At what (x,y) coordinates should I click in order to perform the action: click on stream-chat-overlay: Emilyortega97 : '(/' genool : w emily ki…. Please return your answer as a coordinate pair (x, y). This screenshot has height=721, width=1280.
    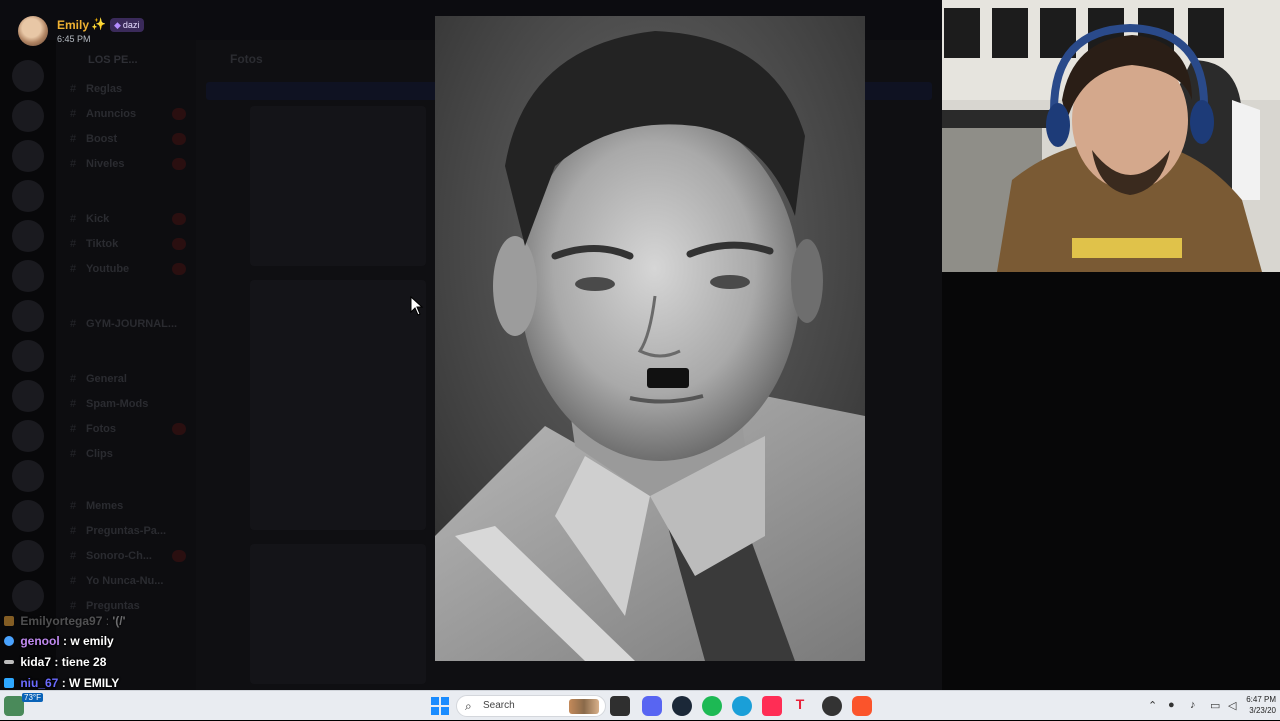
    Looking at the image, I should click on (150, 651).